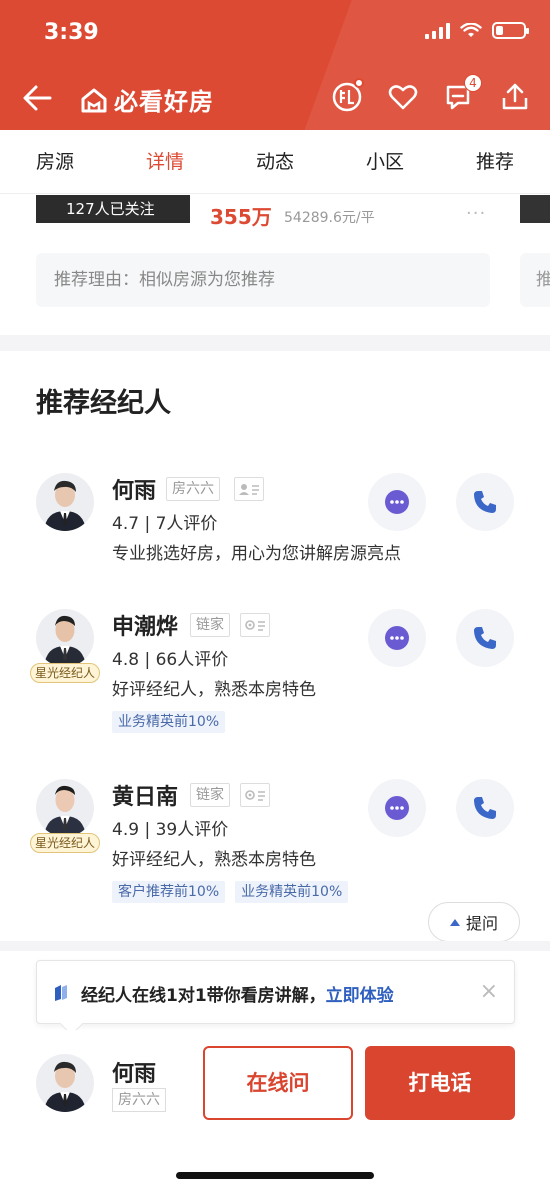  Describe the element at coordinates (134, 1074) in the screenshot. I see `bottom-agent-name: 何雨` at that location.